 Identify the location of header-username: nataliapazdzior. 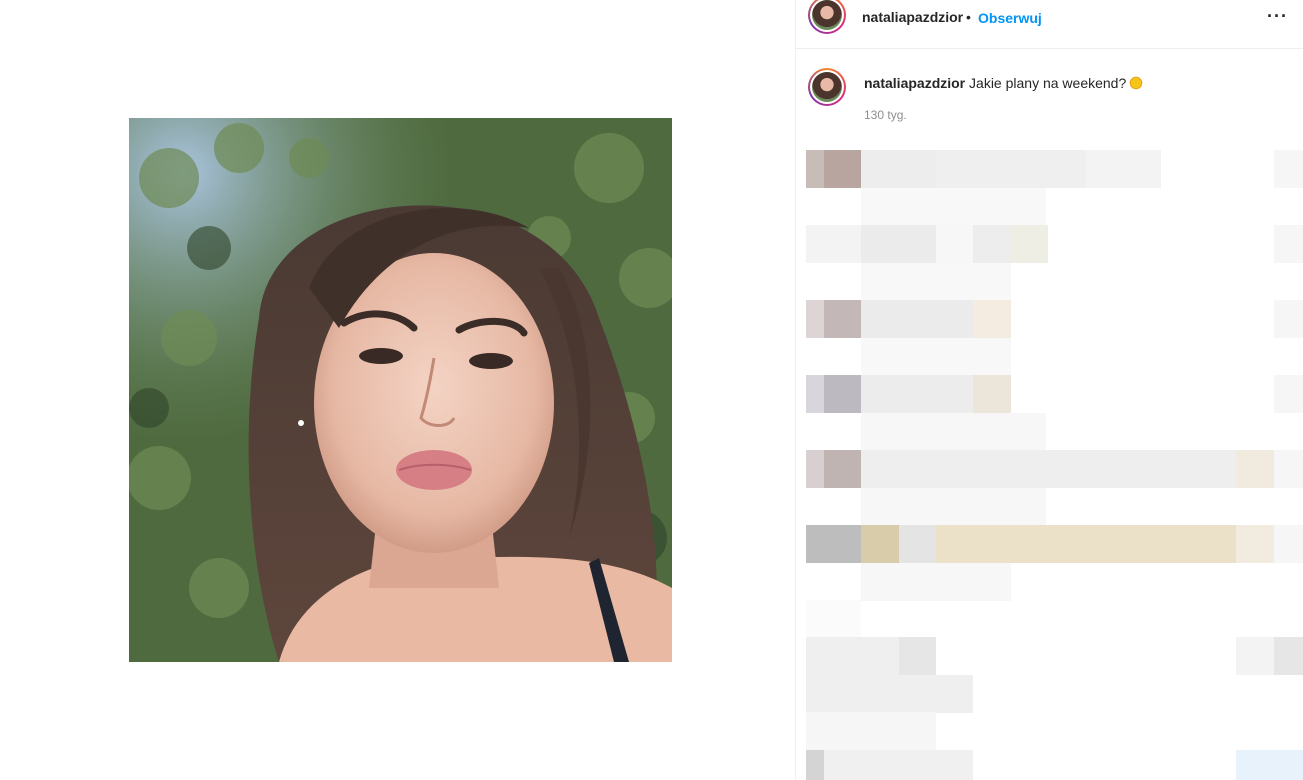
(912, 17).